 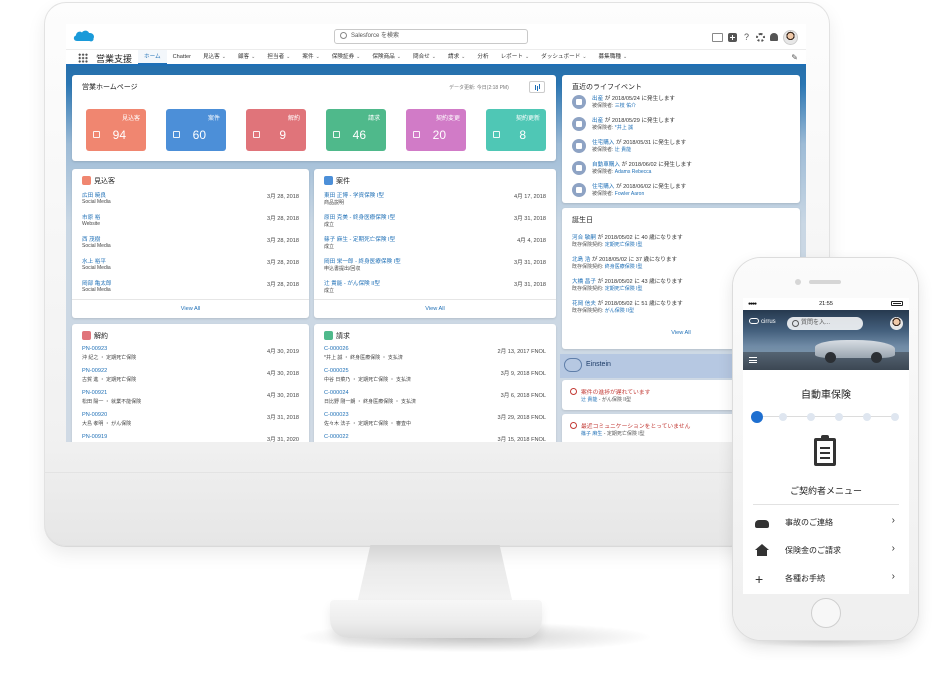 What do you see at coordinates (516, 130) in the screenshot?
I see `kpi-tile: 契約更新 8` at bounding box center [516, 130].